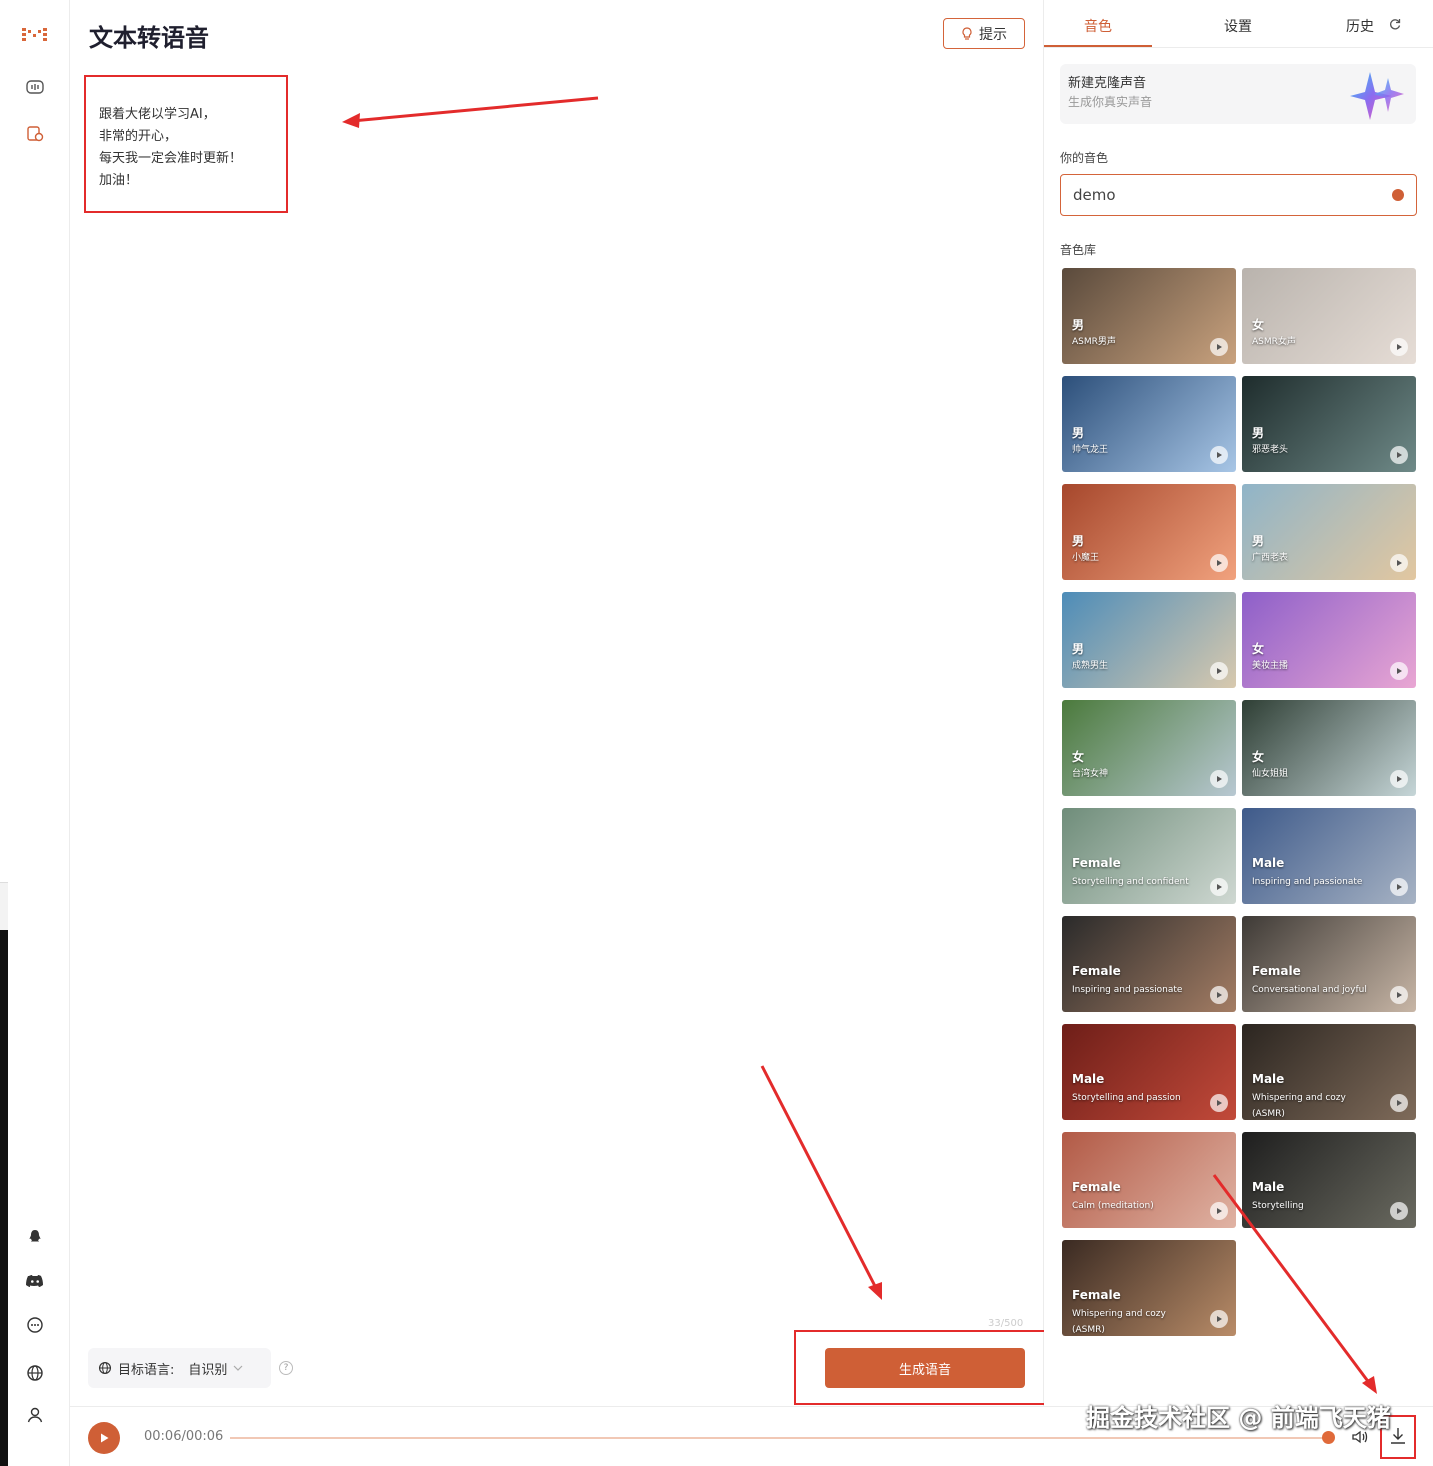 The image size is (1433, 1466). I want to click on voice-card: Female Whispering and cozy (ASMR), so click(1149, 1288).